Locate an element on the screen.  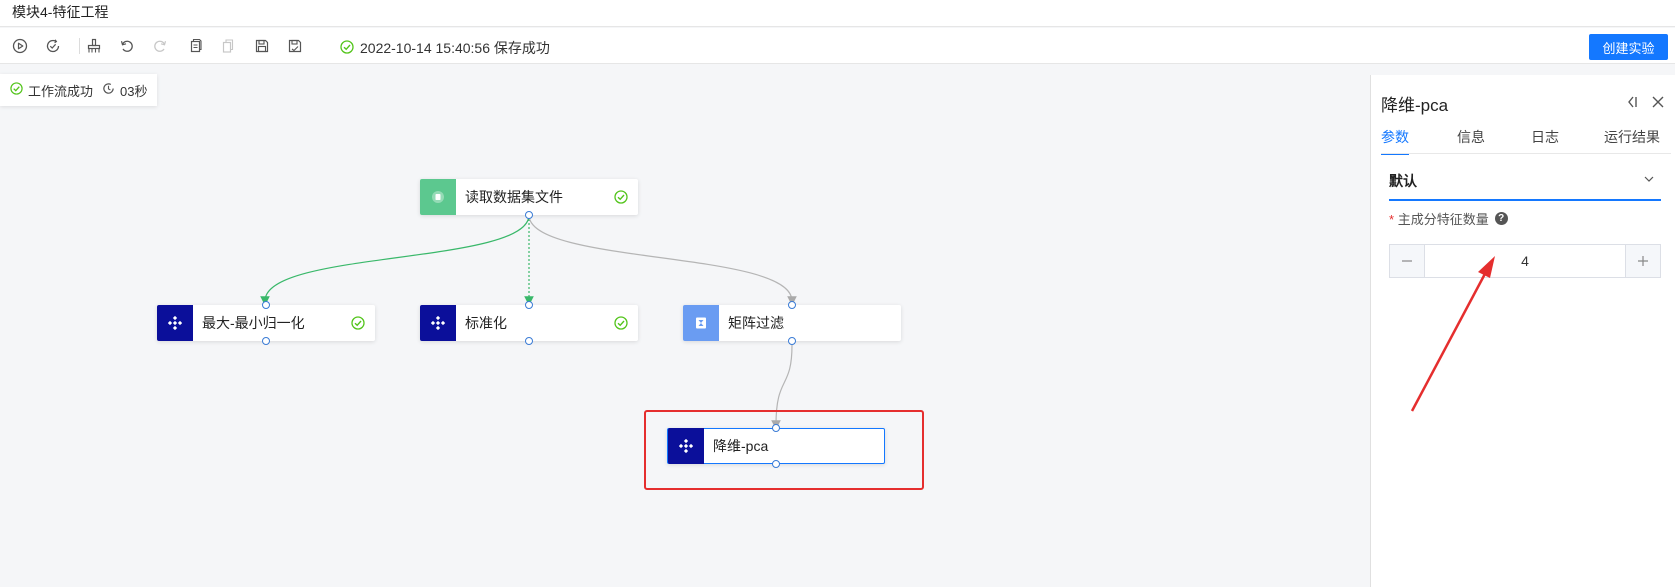
components-stepper is located at coordinates (1525, 261).